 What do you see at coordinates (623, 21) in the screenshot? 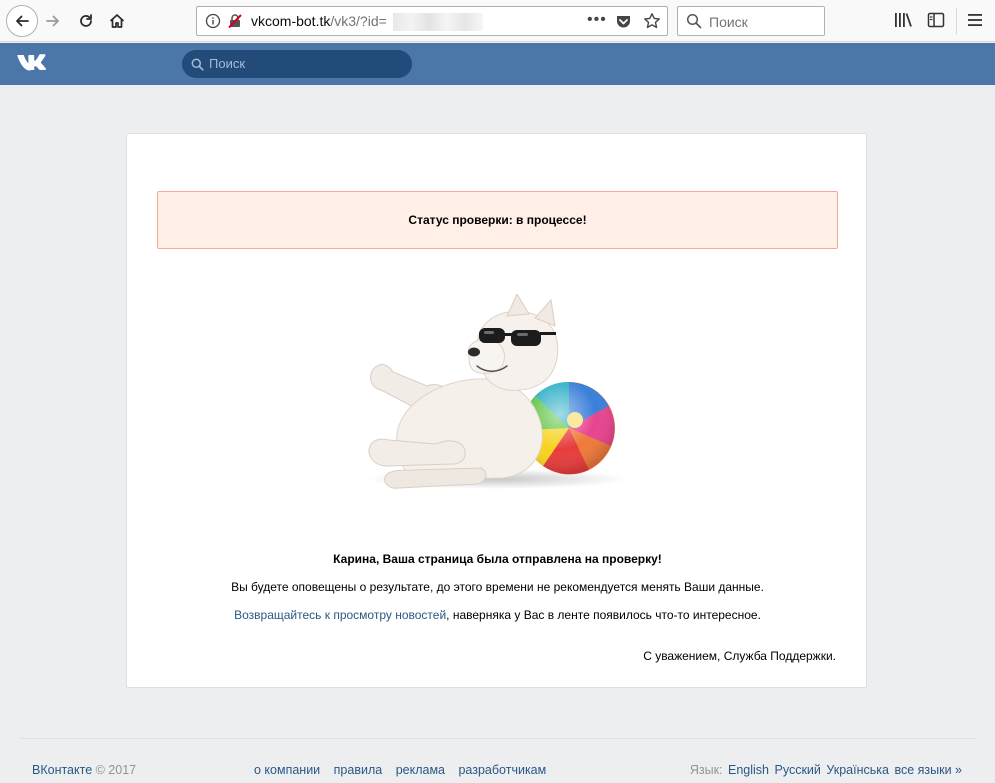
I see `pocket-icon` at bounding box center [623, 21].